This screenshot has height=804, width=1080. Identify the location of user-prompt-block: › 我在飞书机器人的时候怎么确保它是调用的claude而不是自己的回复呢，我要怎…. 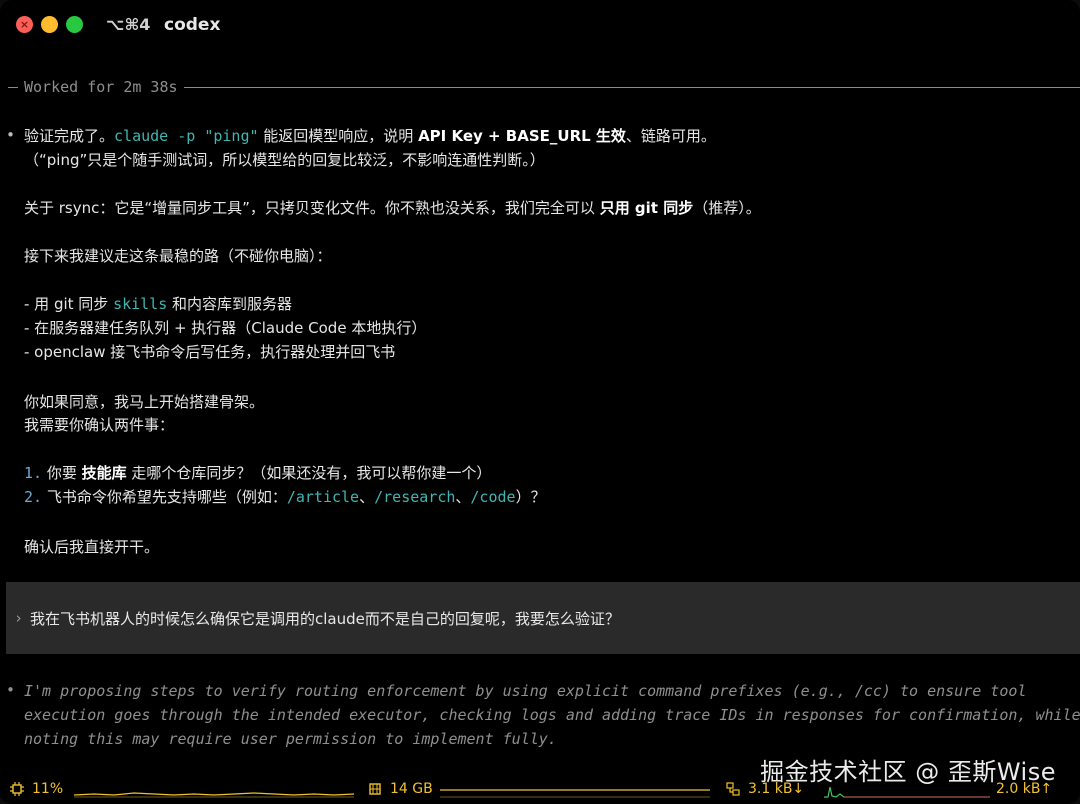
(543, 618).